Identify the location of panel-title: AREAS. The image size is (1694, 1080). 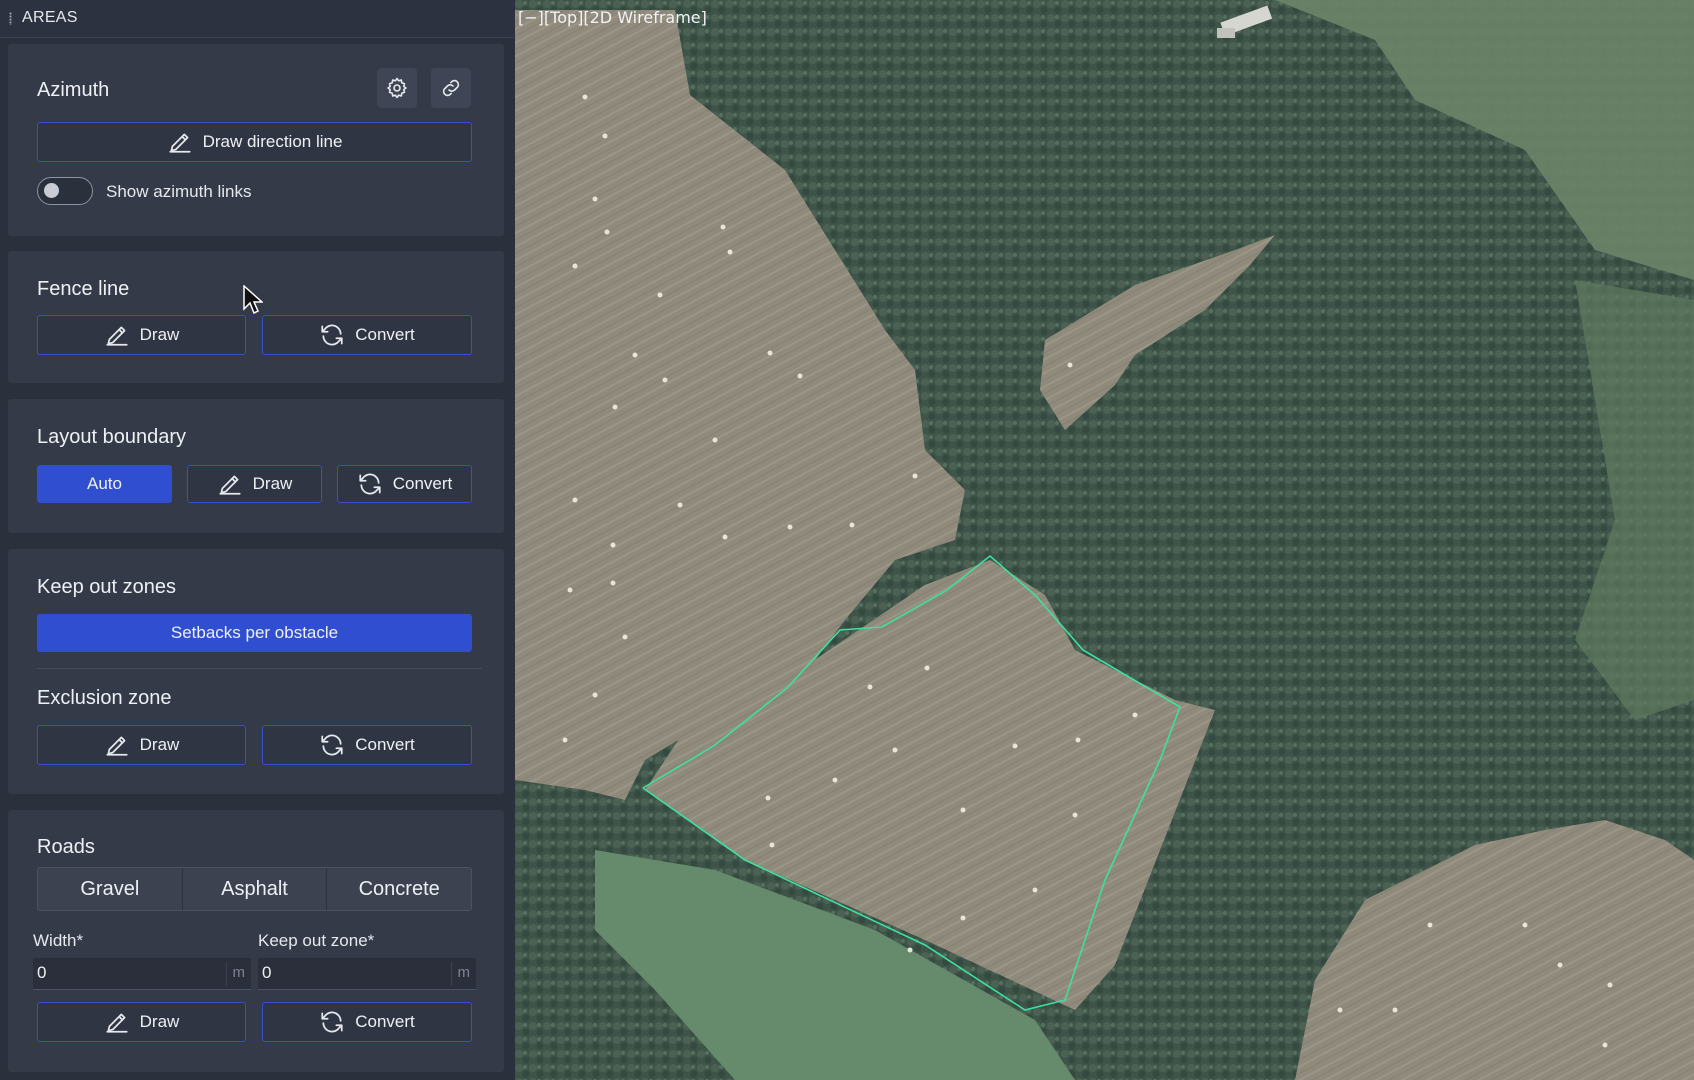
(50, 17).